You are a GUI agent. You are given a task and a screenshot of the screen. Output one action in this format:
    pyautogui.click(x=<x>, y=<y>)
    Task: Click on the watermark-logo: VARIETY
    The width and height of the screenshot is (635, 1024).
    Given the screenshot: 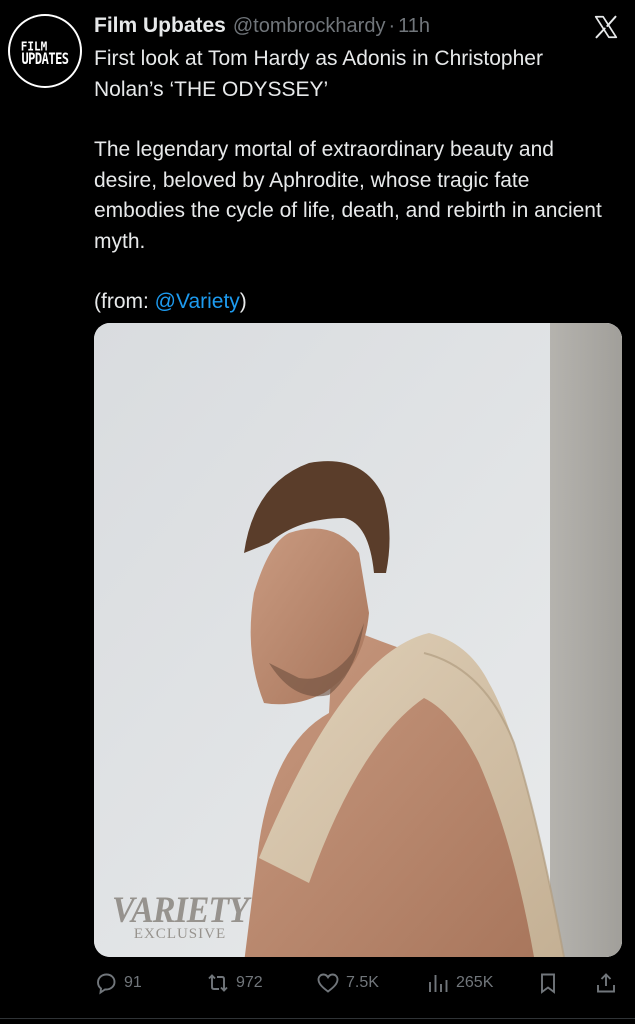 What is the action you would take?
    pyautogui.click(x=180, y=910)
    